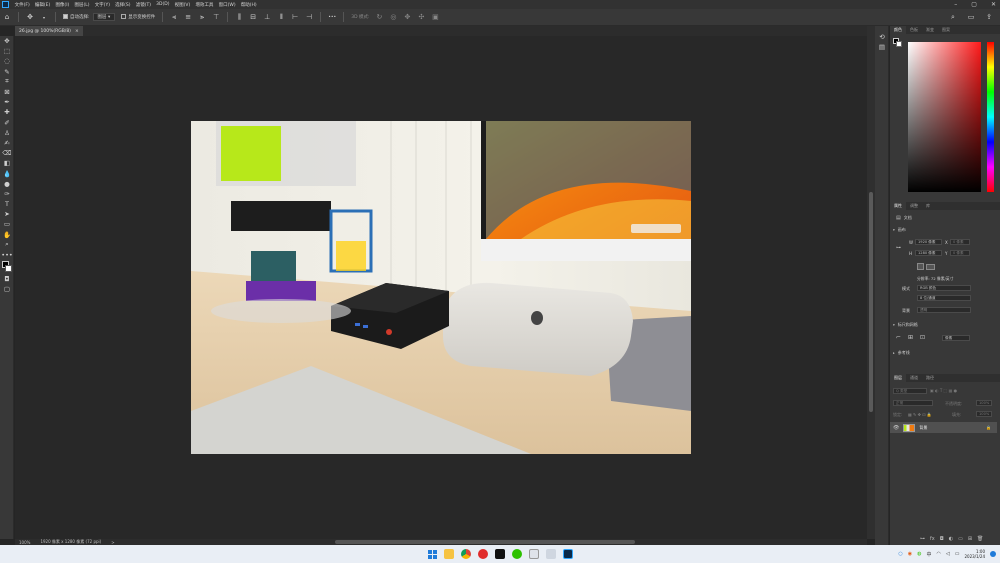 The height and width of the screenshot is (563, 1000). What do you see at coordinates (922, 539) in the screenshot?
I see `link-layers-icon: ⊶` at bounding box center [922, 539].